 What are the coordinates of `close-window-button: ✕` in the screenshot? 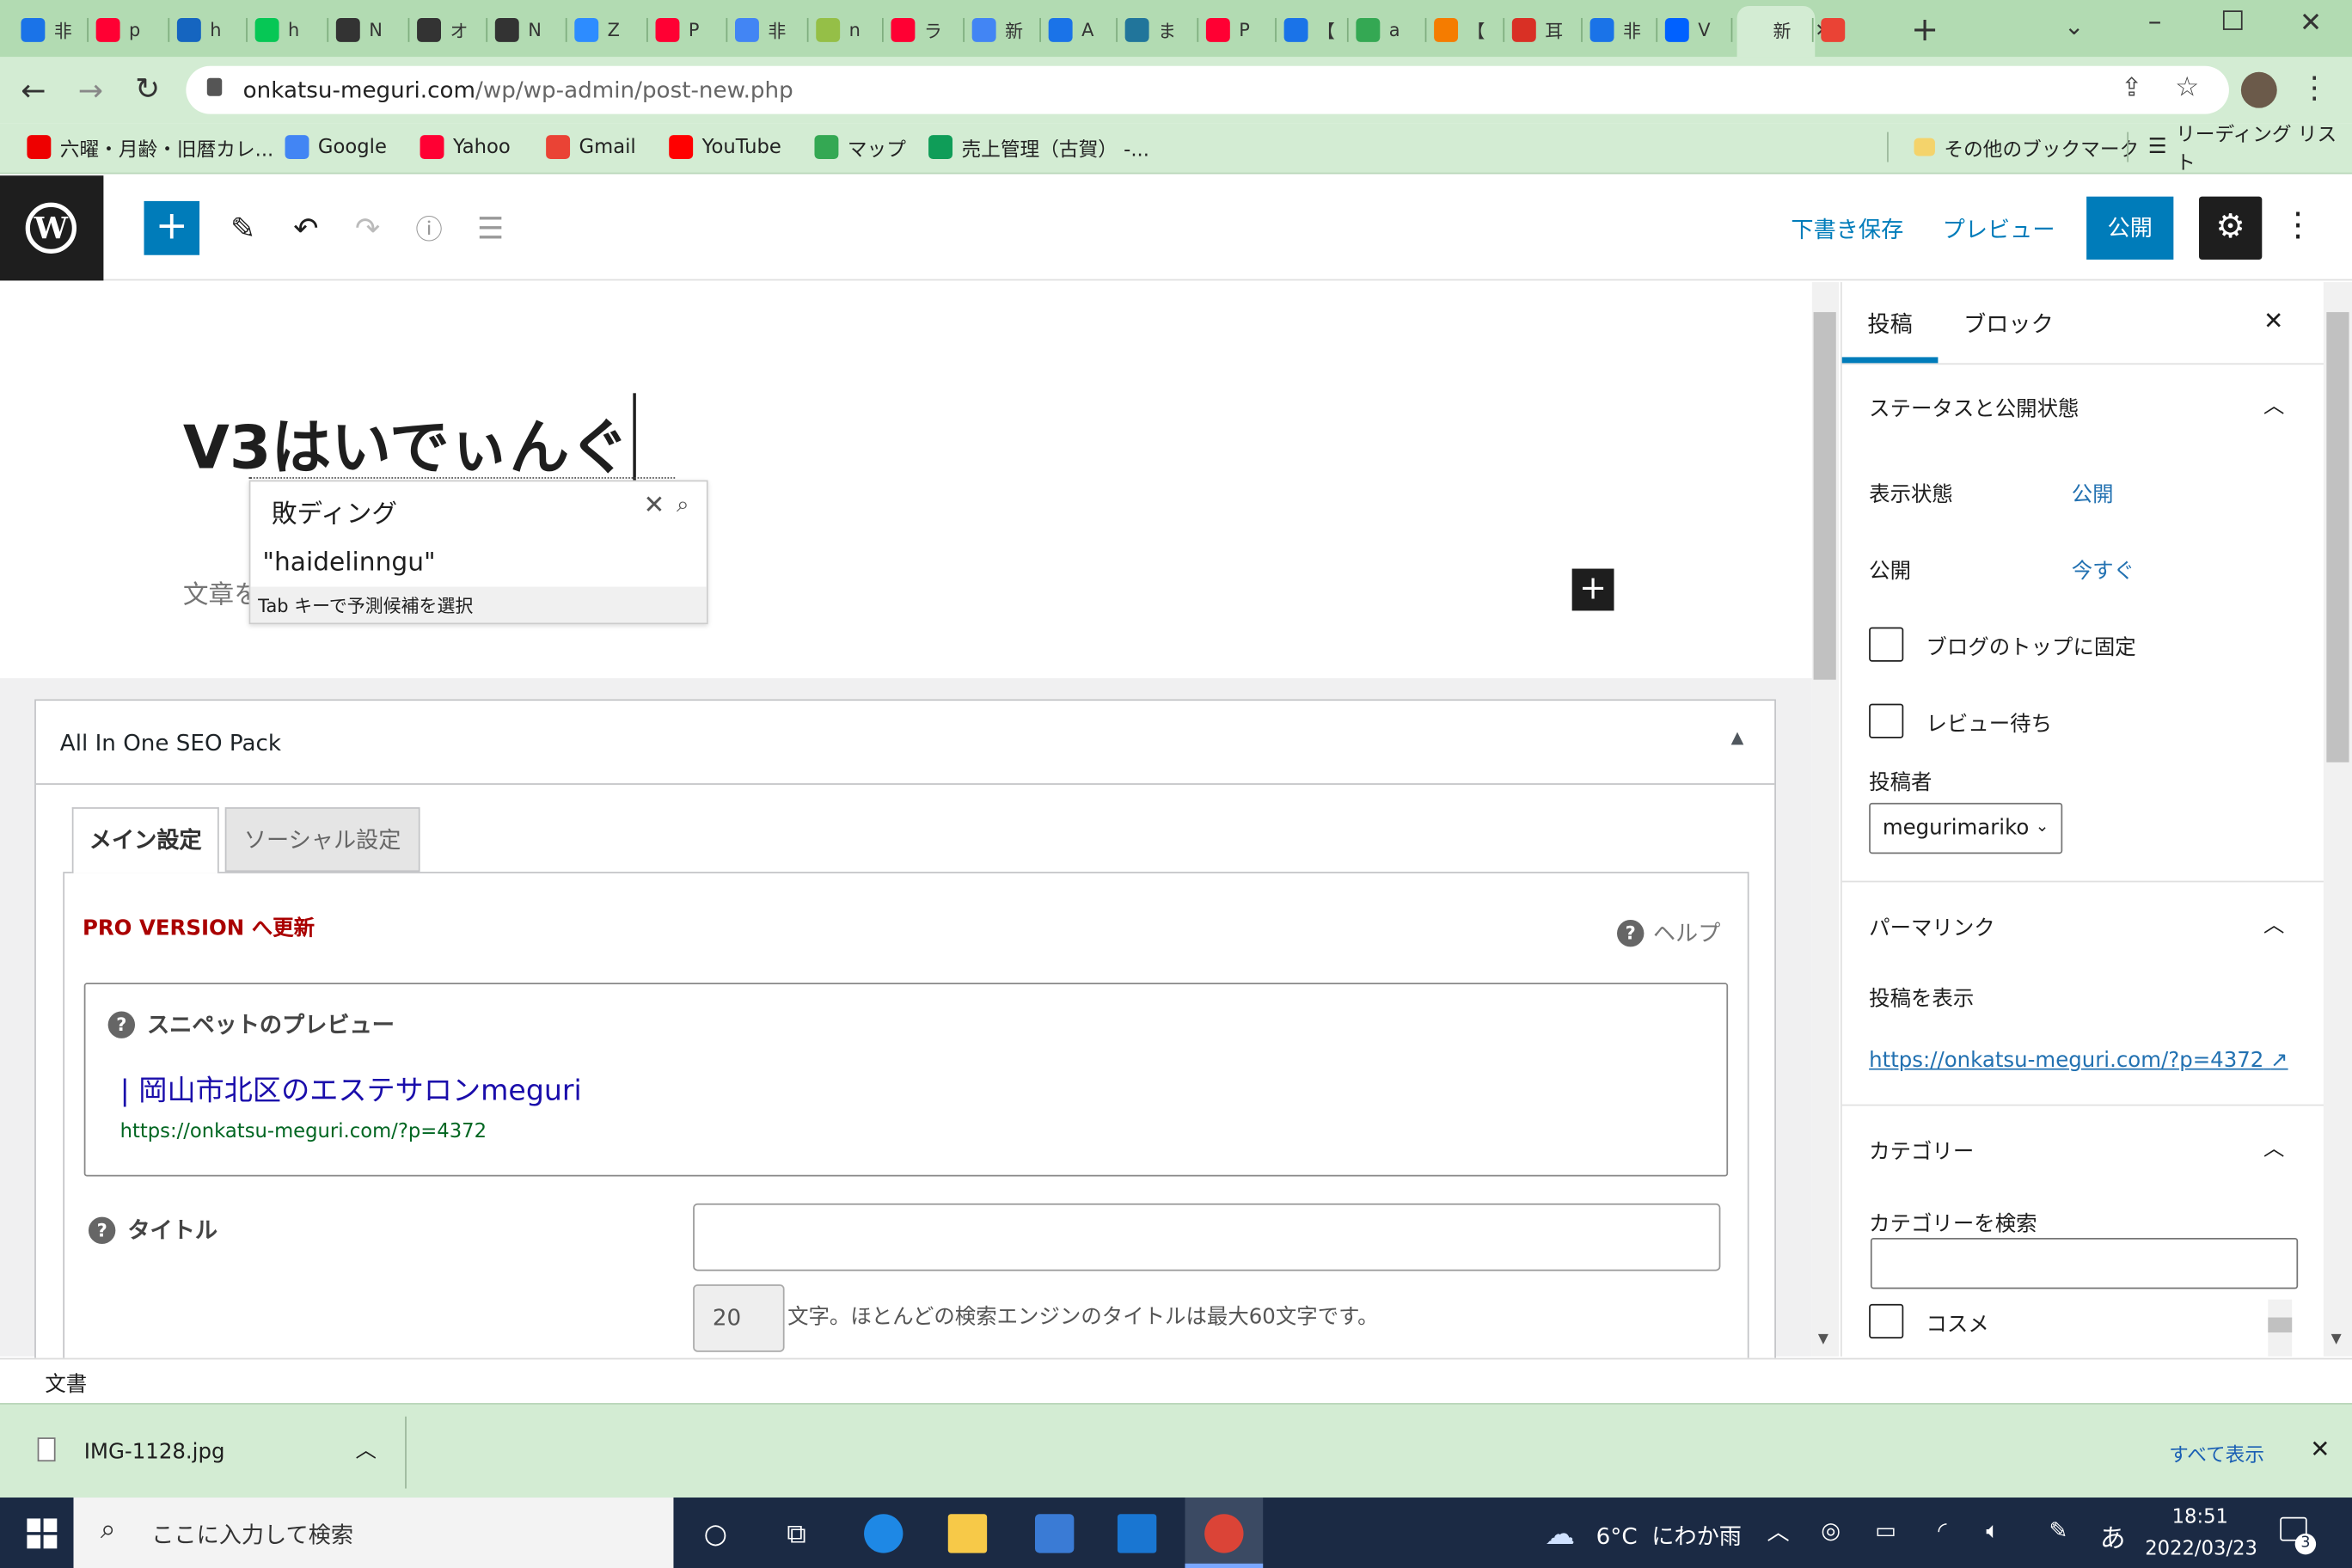 It's located at (2311, 24).